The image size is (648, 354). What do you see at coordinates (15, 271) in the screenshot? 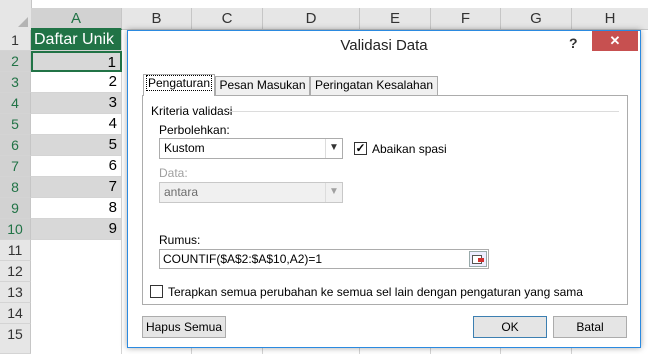
I see `row-header: 12` at bounding box center [15, 271].